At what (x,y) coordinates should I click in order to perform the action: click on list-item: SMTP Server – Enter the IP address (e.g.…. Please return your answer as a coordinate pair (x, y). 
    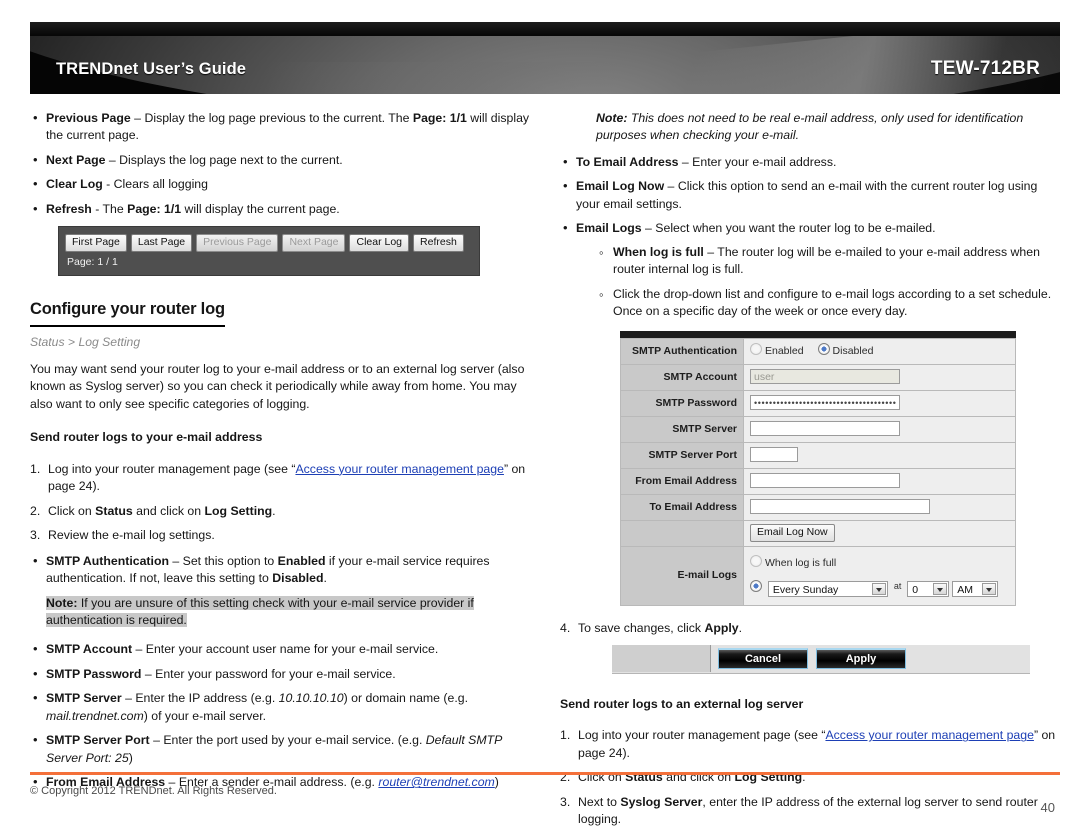
    Looking at the image, I should click on (280, 707).